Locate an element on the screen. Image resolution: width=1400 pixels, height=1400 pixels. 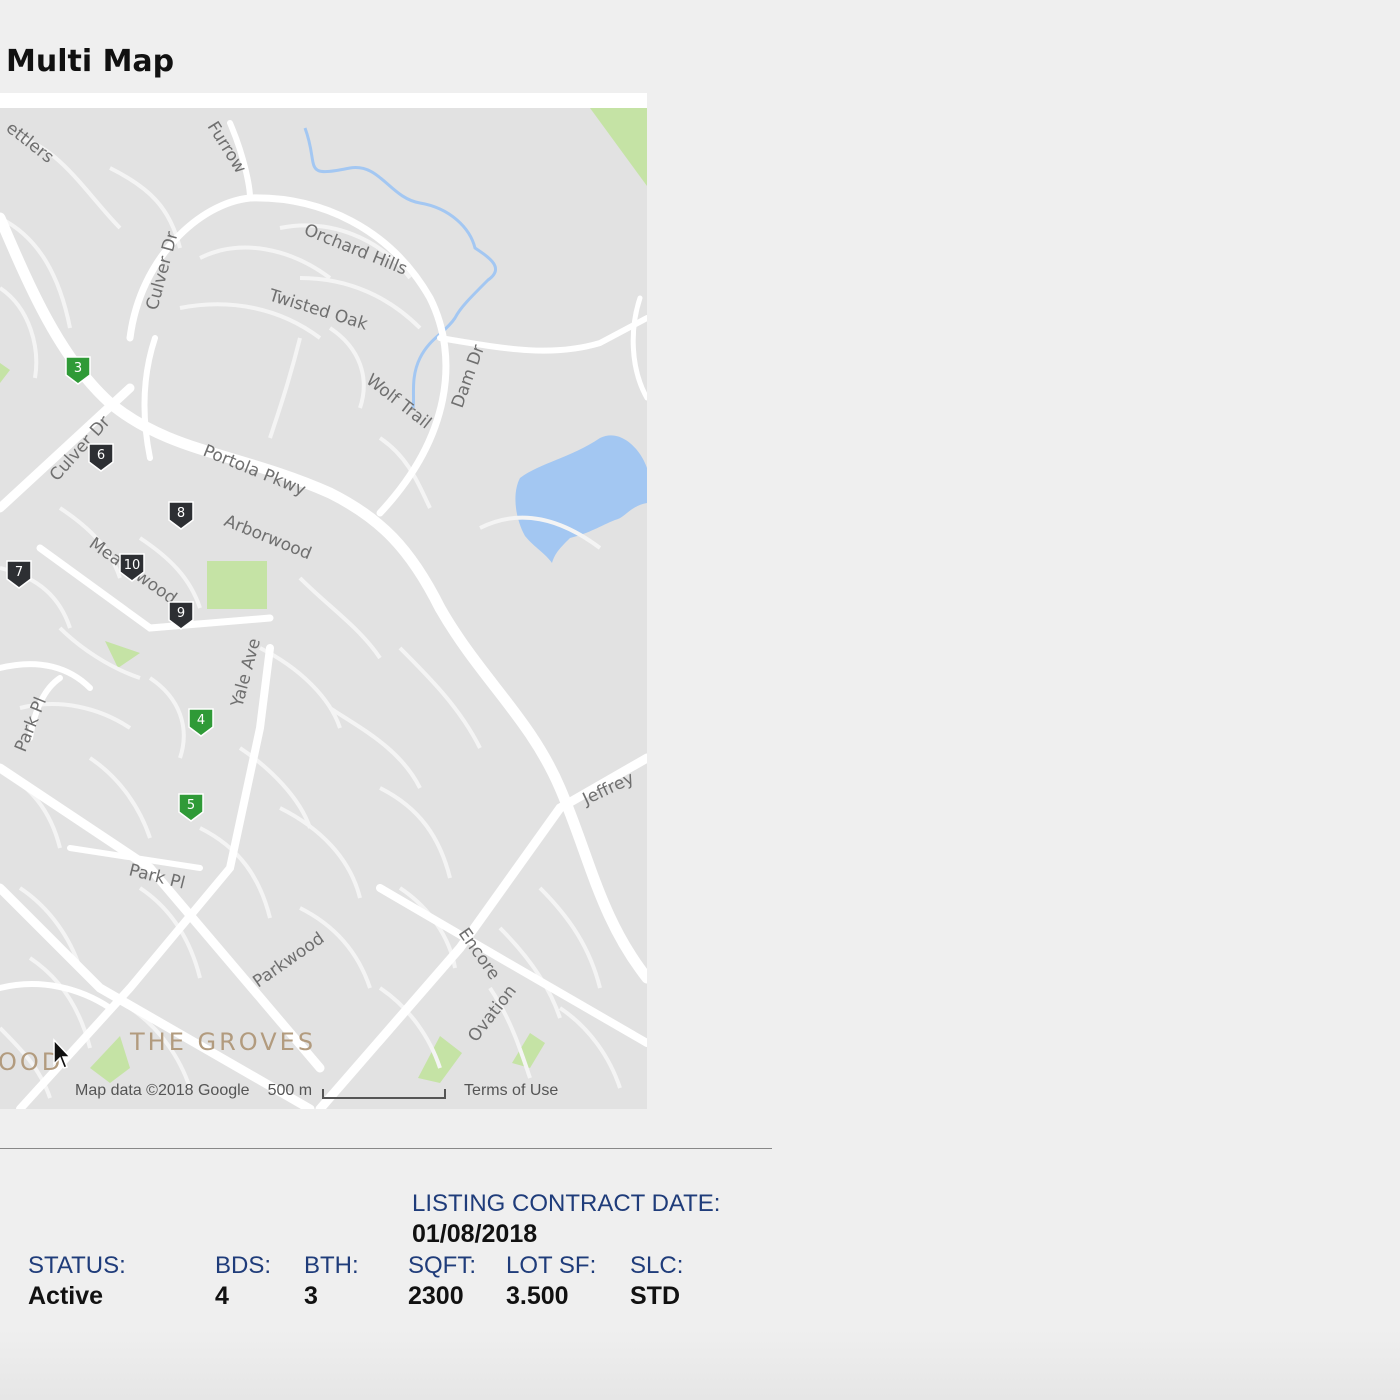
map-footer: Map data ©2018 Google 500 m Terms of Use is located at coordinates (316, 1091).